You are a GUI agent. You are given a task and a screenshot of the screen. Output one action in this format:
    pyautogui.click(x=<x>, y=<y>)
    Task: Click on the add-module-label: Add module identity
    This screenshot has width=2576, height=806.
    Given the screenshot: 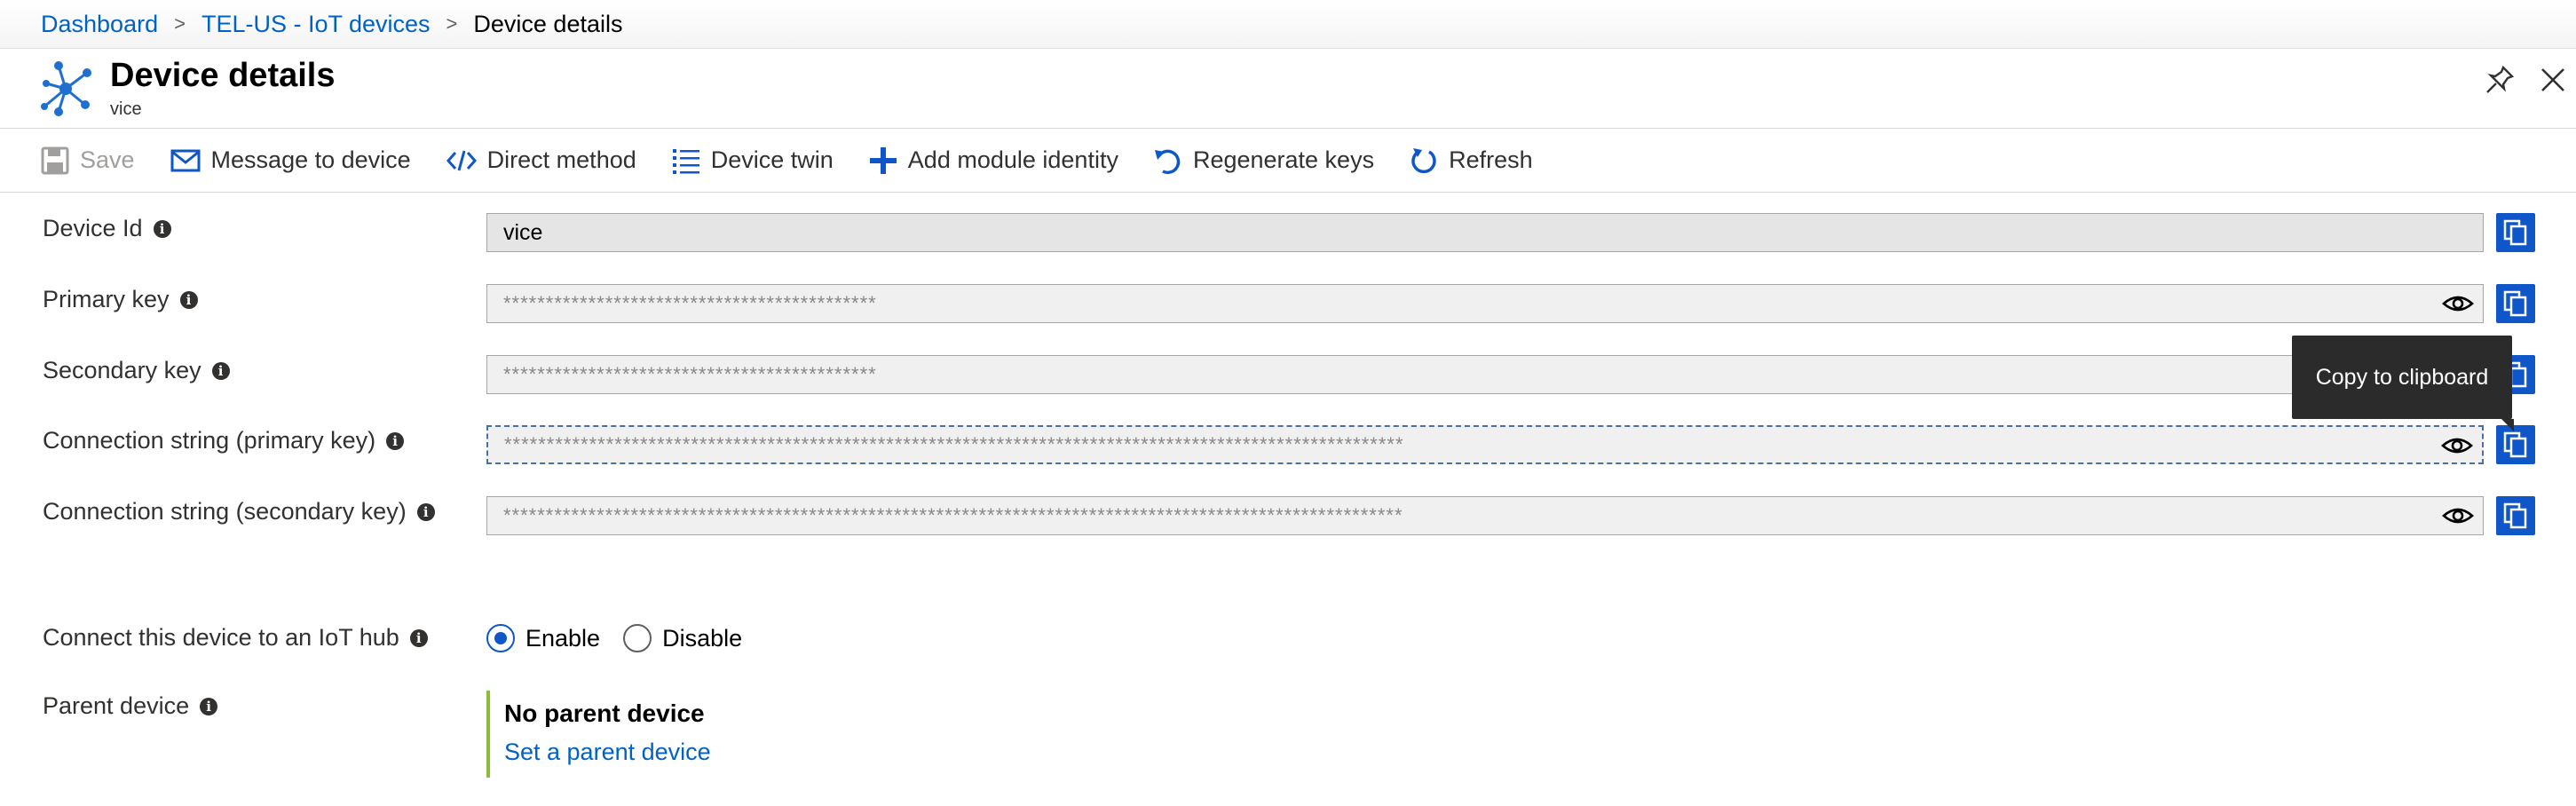 What is the action you would take?
    pyautogui.click(x=1012, y=159)
    